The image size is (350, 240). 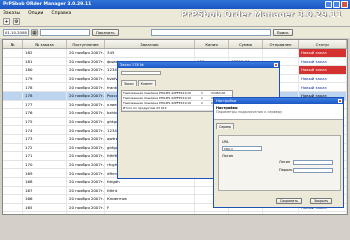 What do you see at coordinates (281, 44) in the screenshot?
I see `col-sent: Отправлен` at bounding box center [281, 44].